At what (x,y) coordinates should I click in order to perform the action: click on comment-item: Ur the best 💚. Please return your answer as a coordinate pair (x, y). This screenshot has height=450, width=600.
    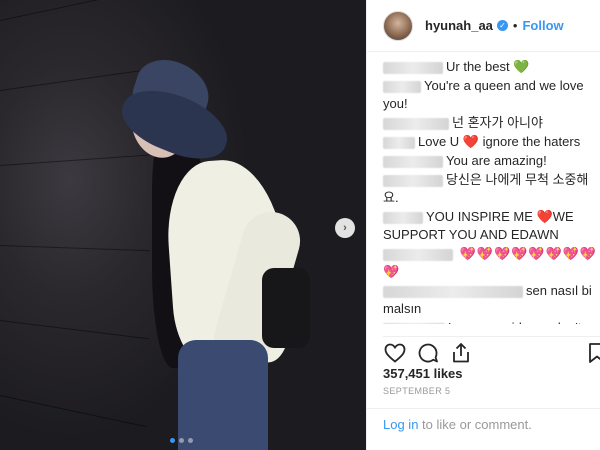
    Looking at the image, I should click on (491, 67).